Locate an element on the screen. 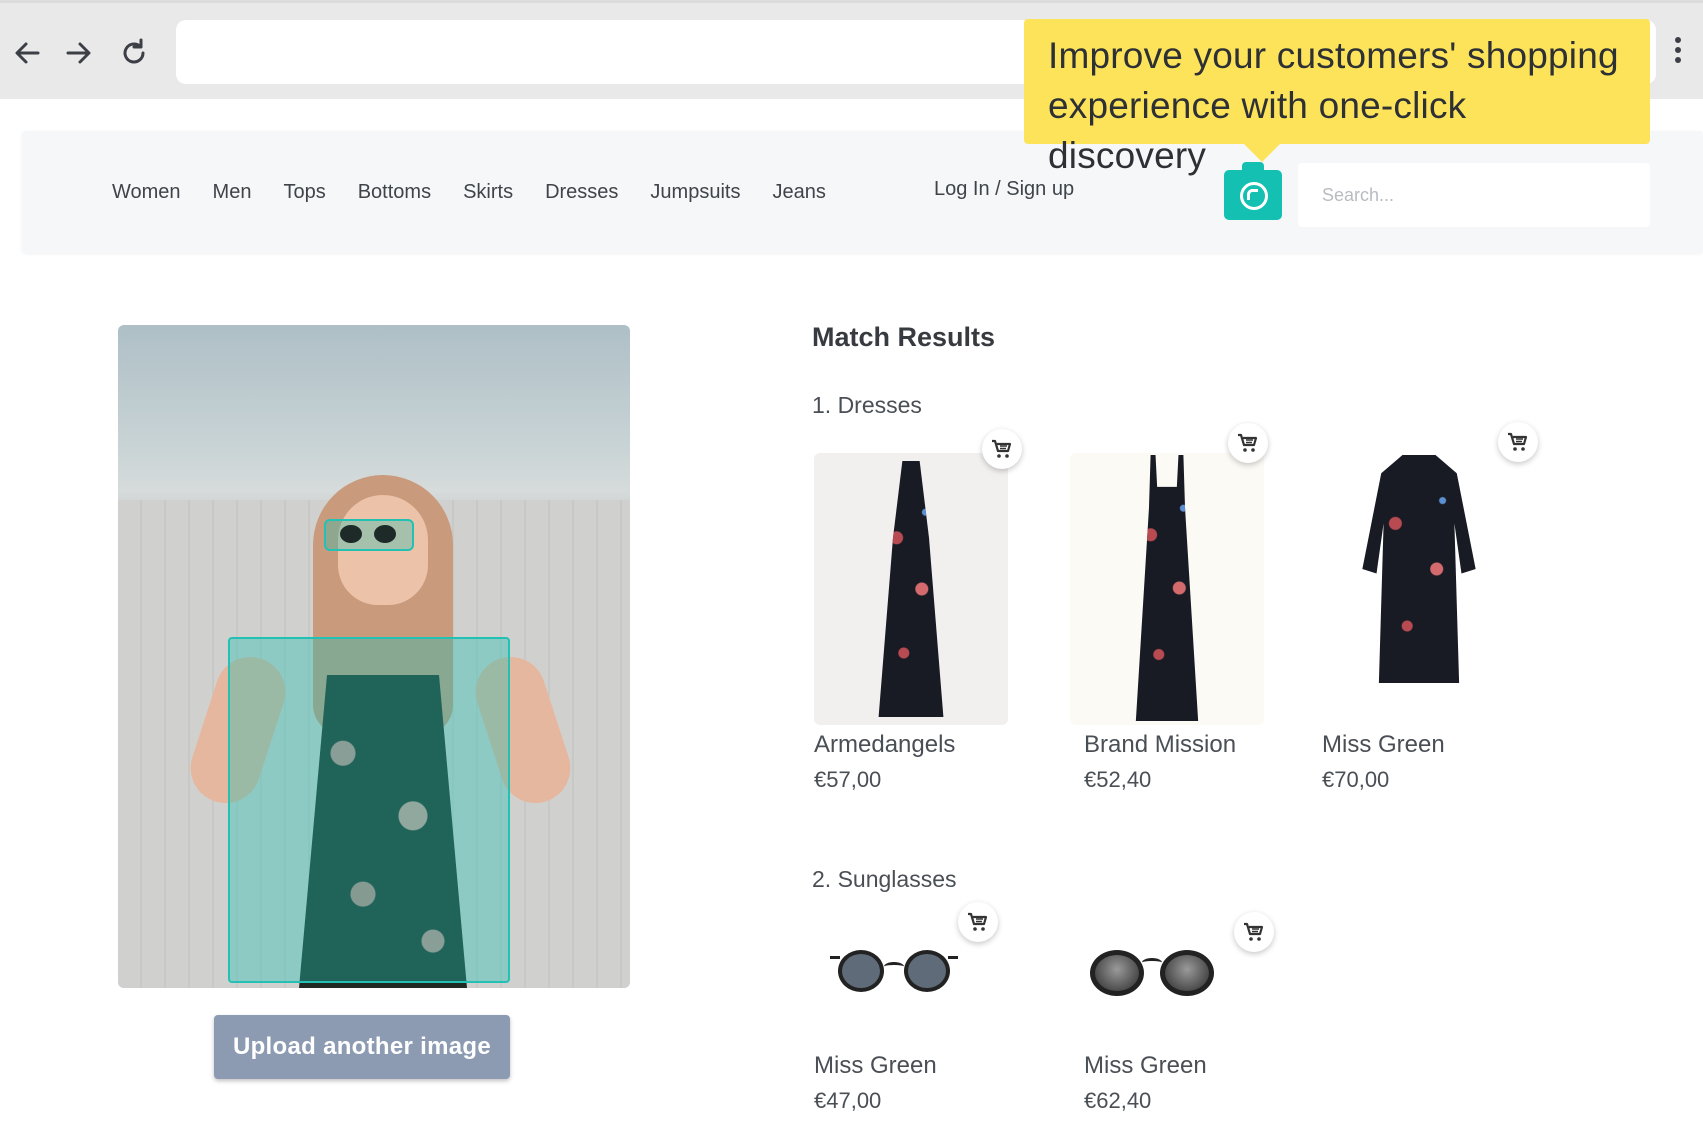 This screenshot has height=1130, width=1703. product-brand: Armedangels is located at coordinates (885, 744).